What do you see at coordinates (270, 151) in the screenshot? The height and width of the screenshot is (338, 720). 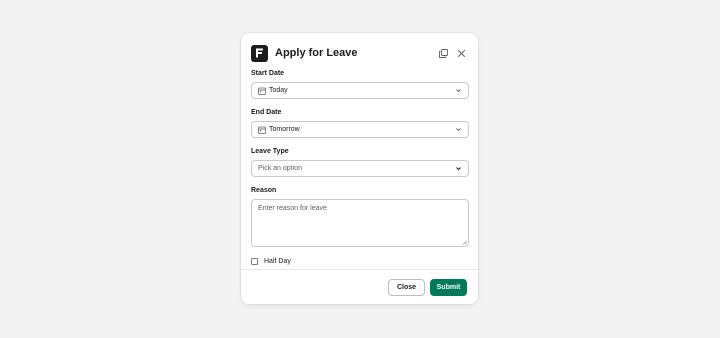 I see `leave-type-label: Leave Type` at bounding box center [270, 151].